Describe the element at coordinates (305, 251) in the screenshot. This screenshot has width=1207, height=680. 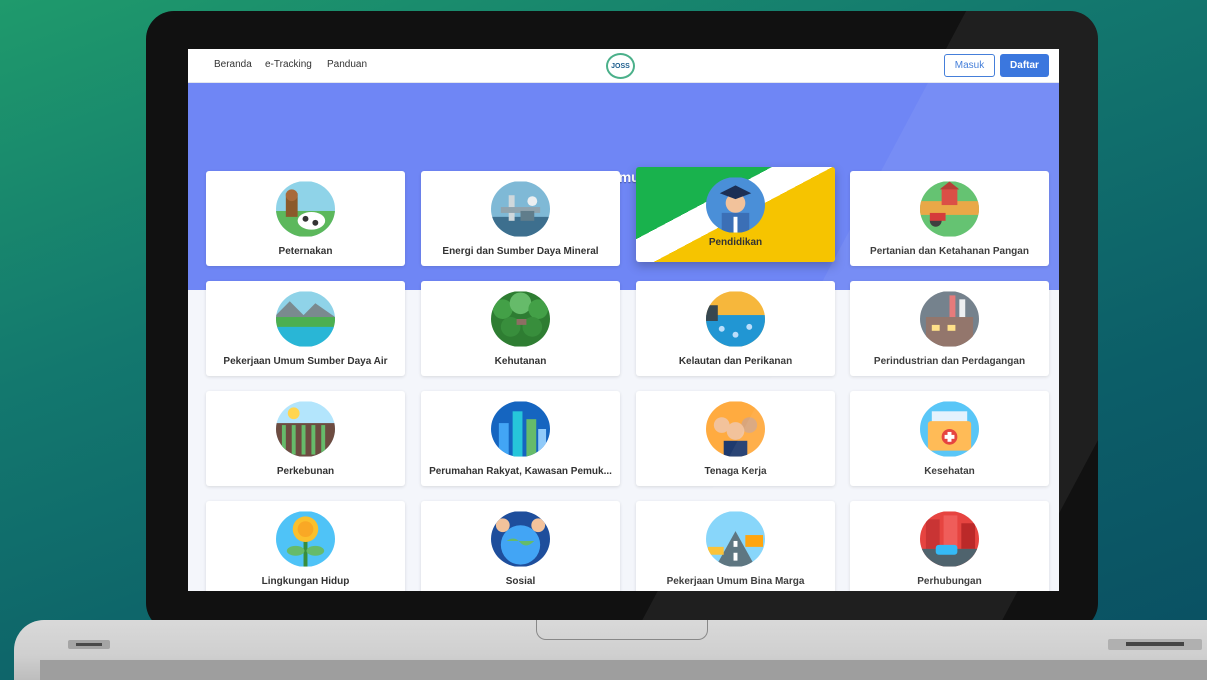
I see `category-label: Peternakan` at that location.